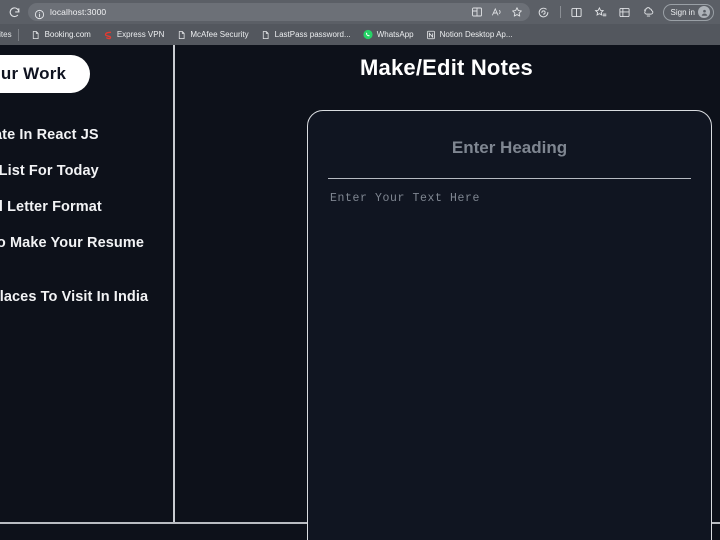 This screenshot has width=720, height=540. Describe the element at coordinates (86, 262) in the screenshot. I see `list-item: How To Make Your Resume Better` at that location.